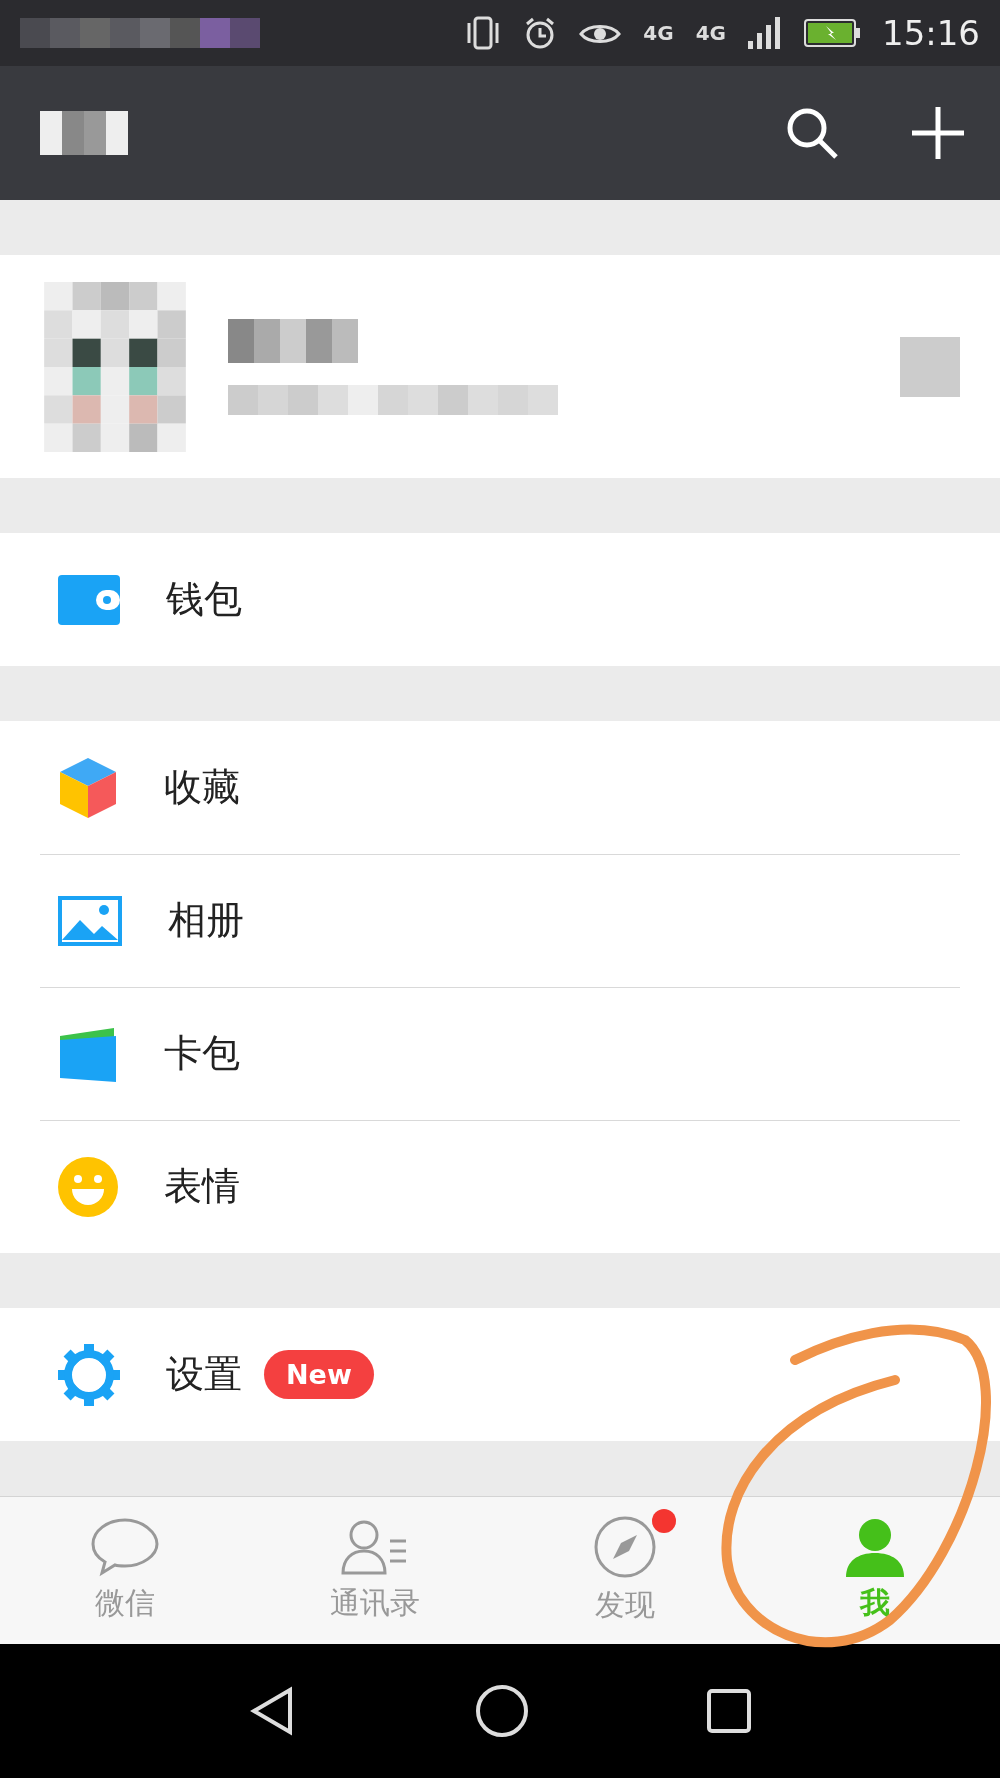  I want to click on signal-icon, so click(765, 33).